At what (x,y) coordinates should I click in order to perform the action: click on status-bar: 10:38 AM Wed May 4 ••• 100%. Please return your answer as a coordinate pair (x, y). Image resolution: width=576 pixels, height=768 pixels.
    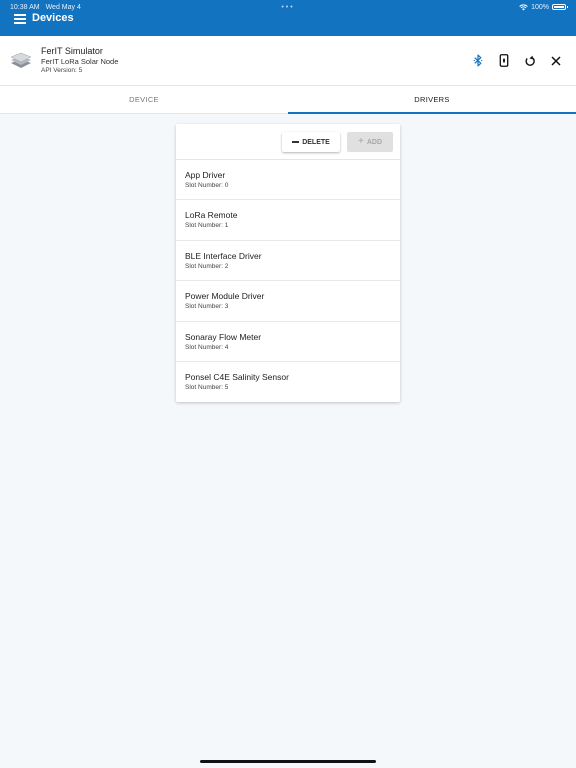
    Looking at the image, I should click on (289, 7).